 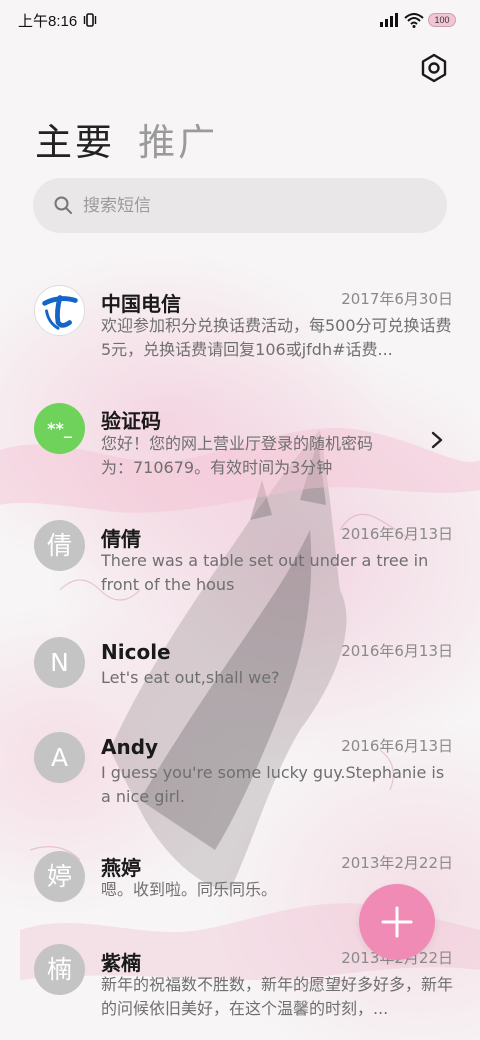 I want to click on contact-name: Andy, so click(x=130, y=747).